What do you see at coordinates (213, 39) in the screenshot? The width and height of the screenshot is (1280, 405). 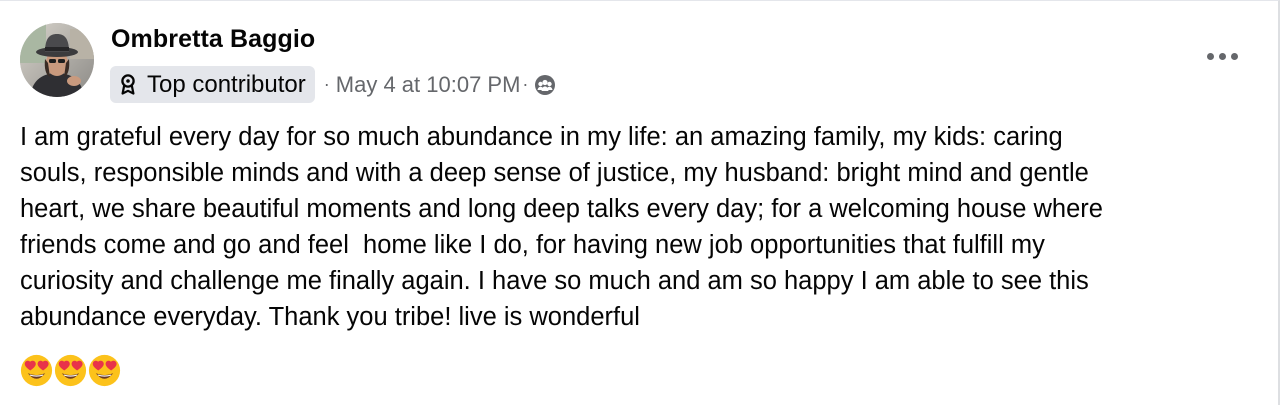 I see `author-name: Ombretta Baggio` at bounding box center [213, 39].